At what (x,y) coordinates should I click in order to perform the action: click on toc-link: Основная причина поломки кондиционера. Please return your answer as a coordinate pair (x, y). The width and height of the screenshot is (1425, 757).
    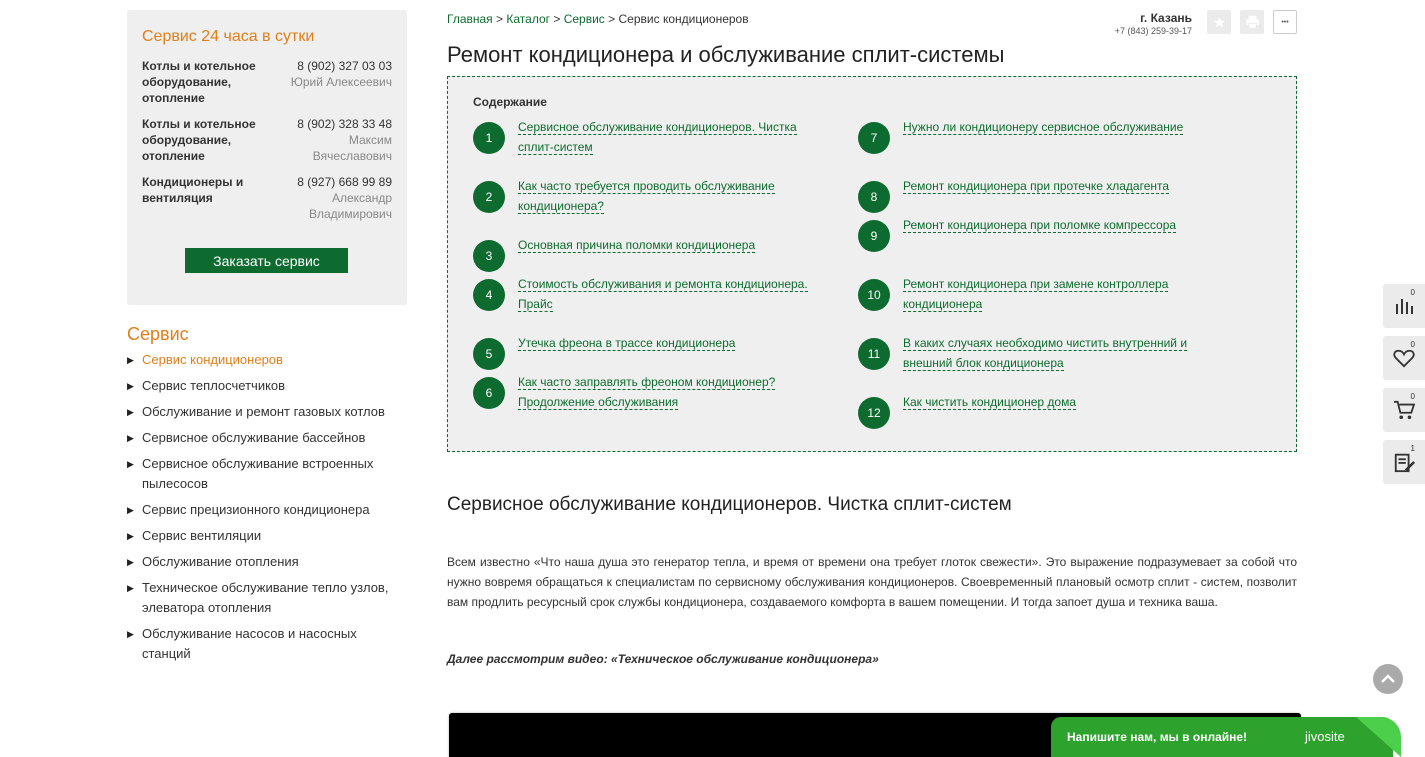
    Looking at the image, I should click on (637, 245).